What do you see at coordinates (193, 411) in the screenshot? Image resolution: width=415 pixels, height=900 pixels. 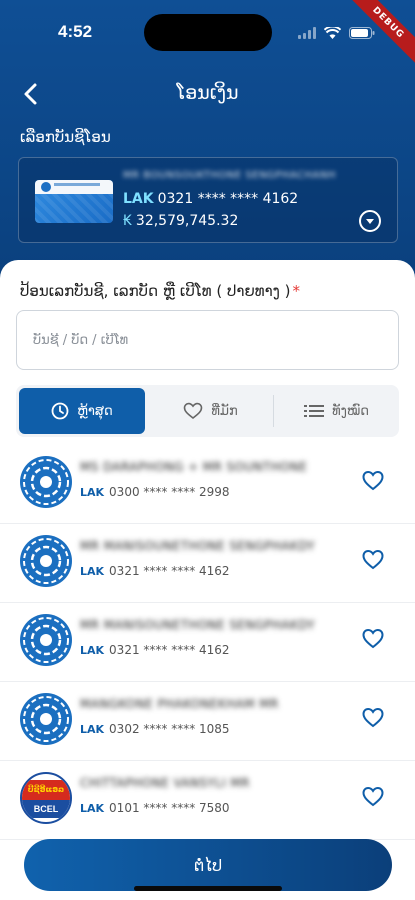 I see `heart-icon` at bounding box center [193, 411].